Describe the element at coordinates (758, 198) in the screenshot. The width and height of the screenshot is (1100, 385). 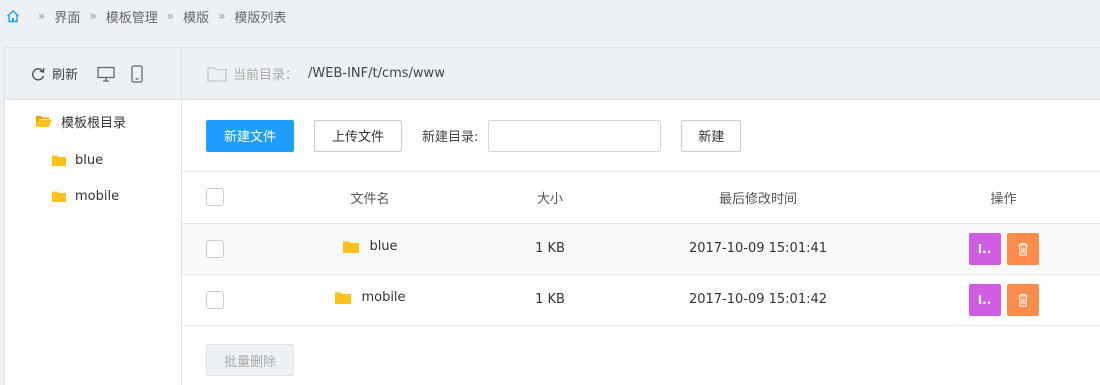
I see `header-modified-time: 最后修改时间` at that location.